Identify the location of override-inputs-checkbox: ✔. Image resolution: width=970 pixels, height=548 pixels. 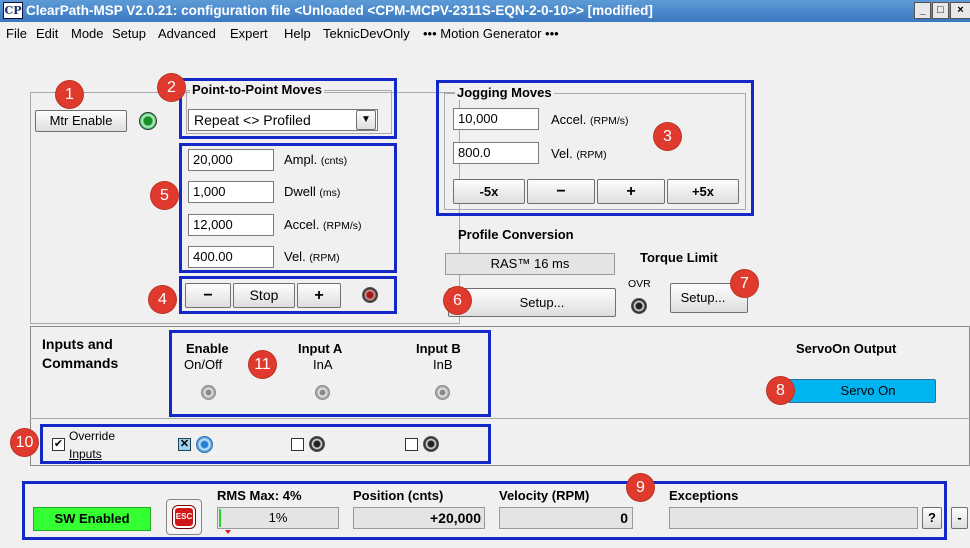
(58, 444).